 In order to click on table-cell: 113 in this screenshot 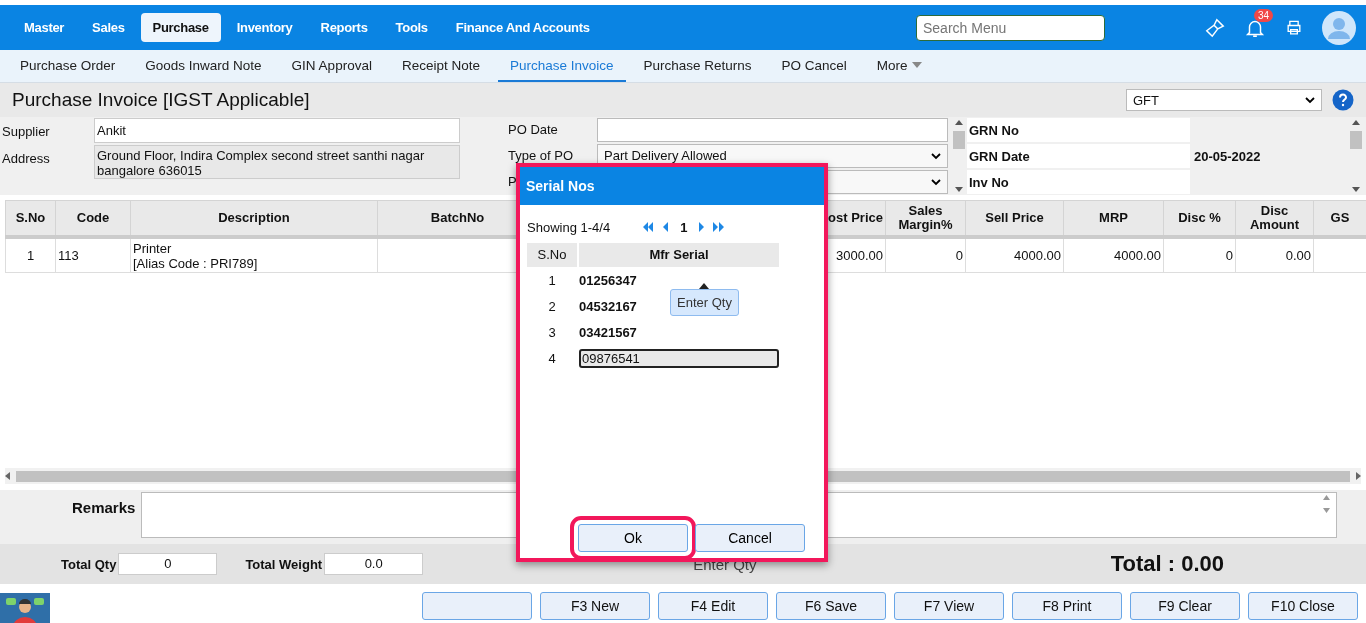, I will do `click(93, 255)`.